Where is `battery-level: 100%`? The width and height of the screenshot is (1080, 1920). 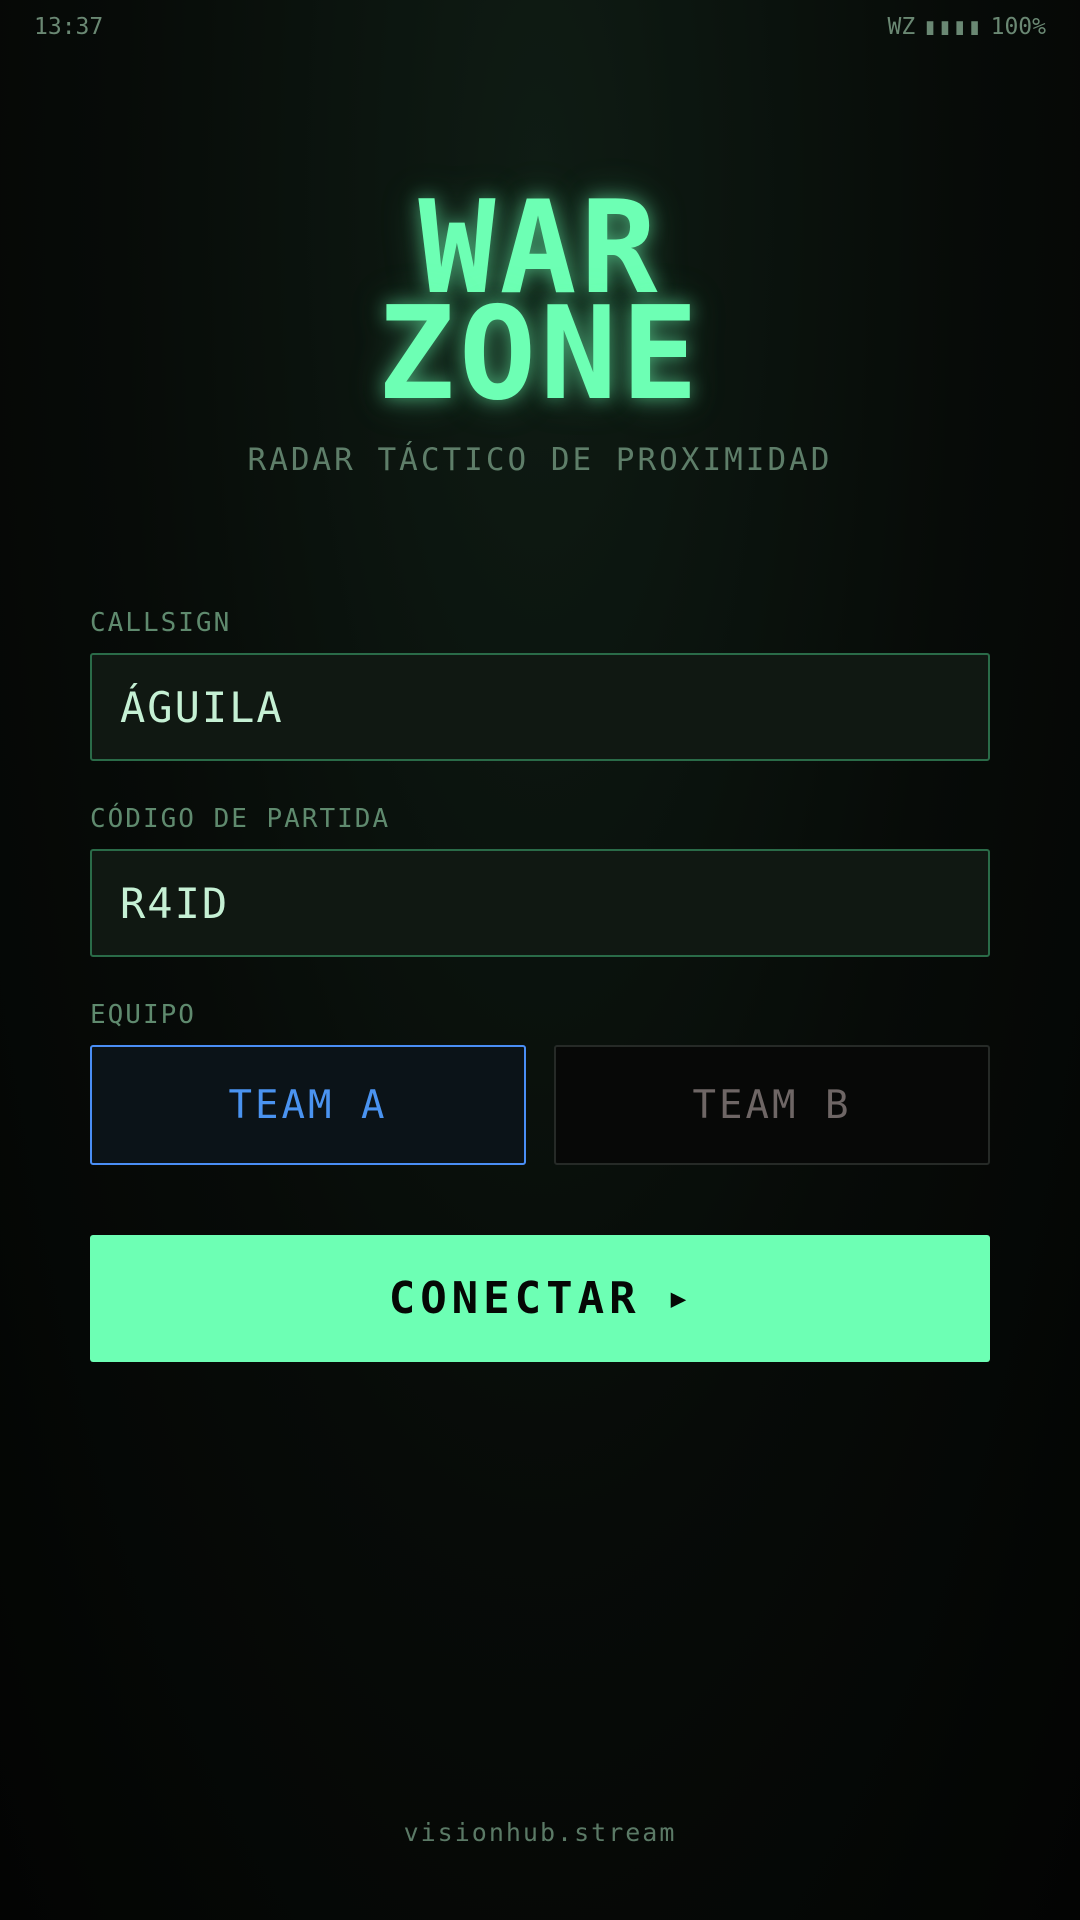 battery-level: 100% is located at coordinates (1018, 27).